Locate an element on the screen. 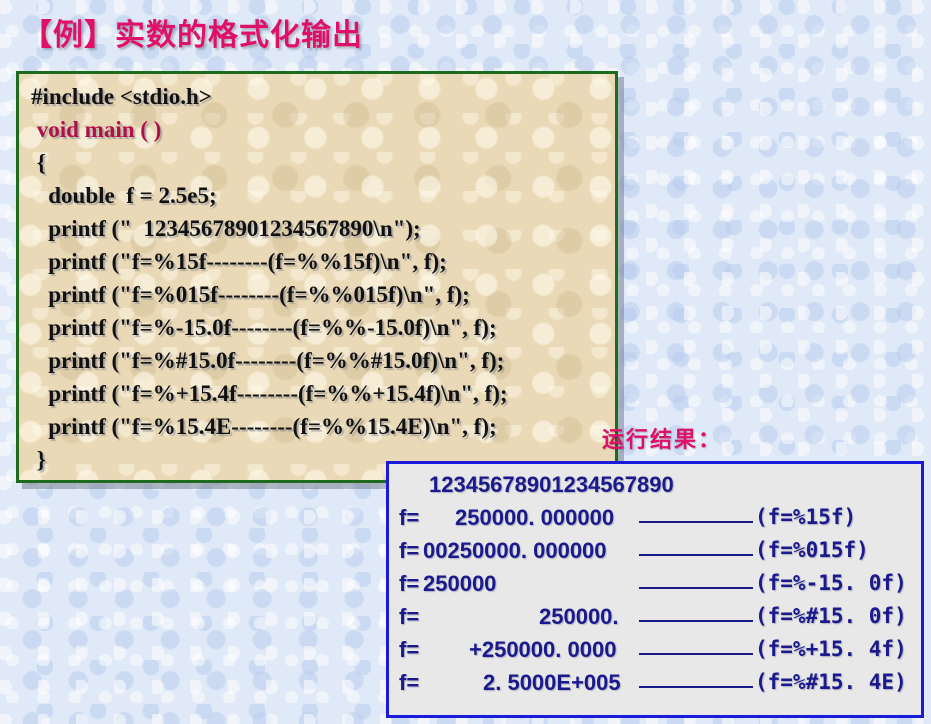 Image resolution: width=931 pixels, height=724 pixels. code-line-include: #include <stdio.h> is located at coordinates (121, 96).